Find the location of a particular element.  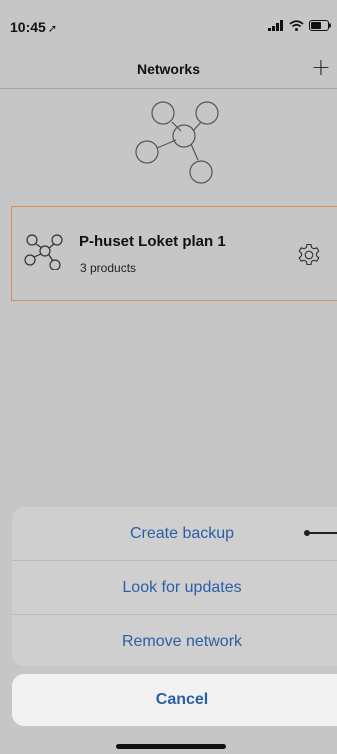

location-arrow-icon: ➚ is located at coordinates (52, 29).